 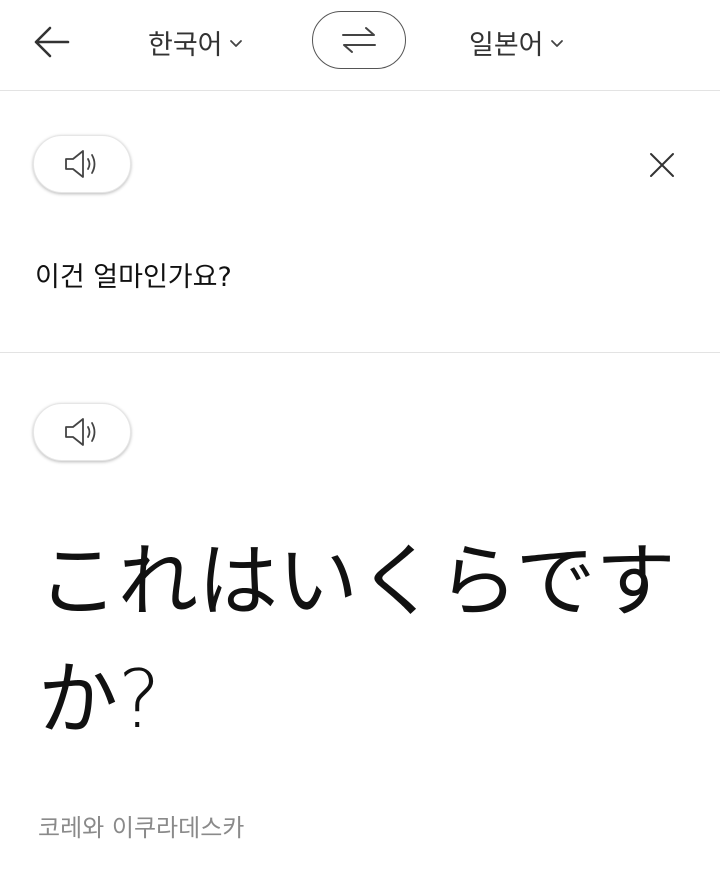 What do you see at coordinates (133, 274) in the screenshot?
I see `source-text: 이건 얼마인가요?` at bounding box center [133, 274].